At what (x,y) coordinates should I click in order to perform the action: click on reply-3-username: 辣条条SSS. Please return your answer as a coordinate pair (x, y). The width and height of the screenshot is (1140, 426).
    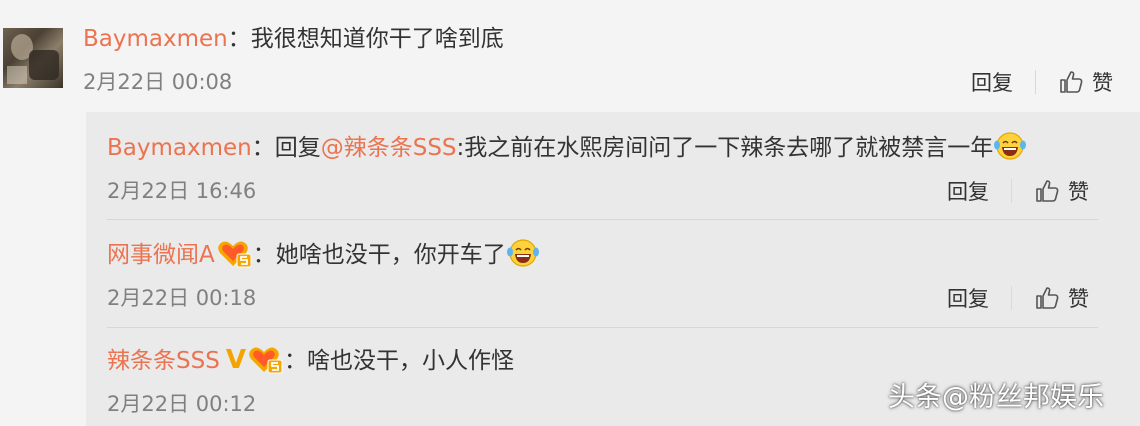
    Looking at the image, I should click on (163, 361).